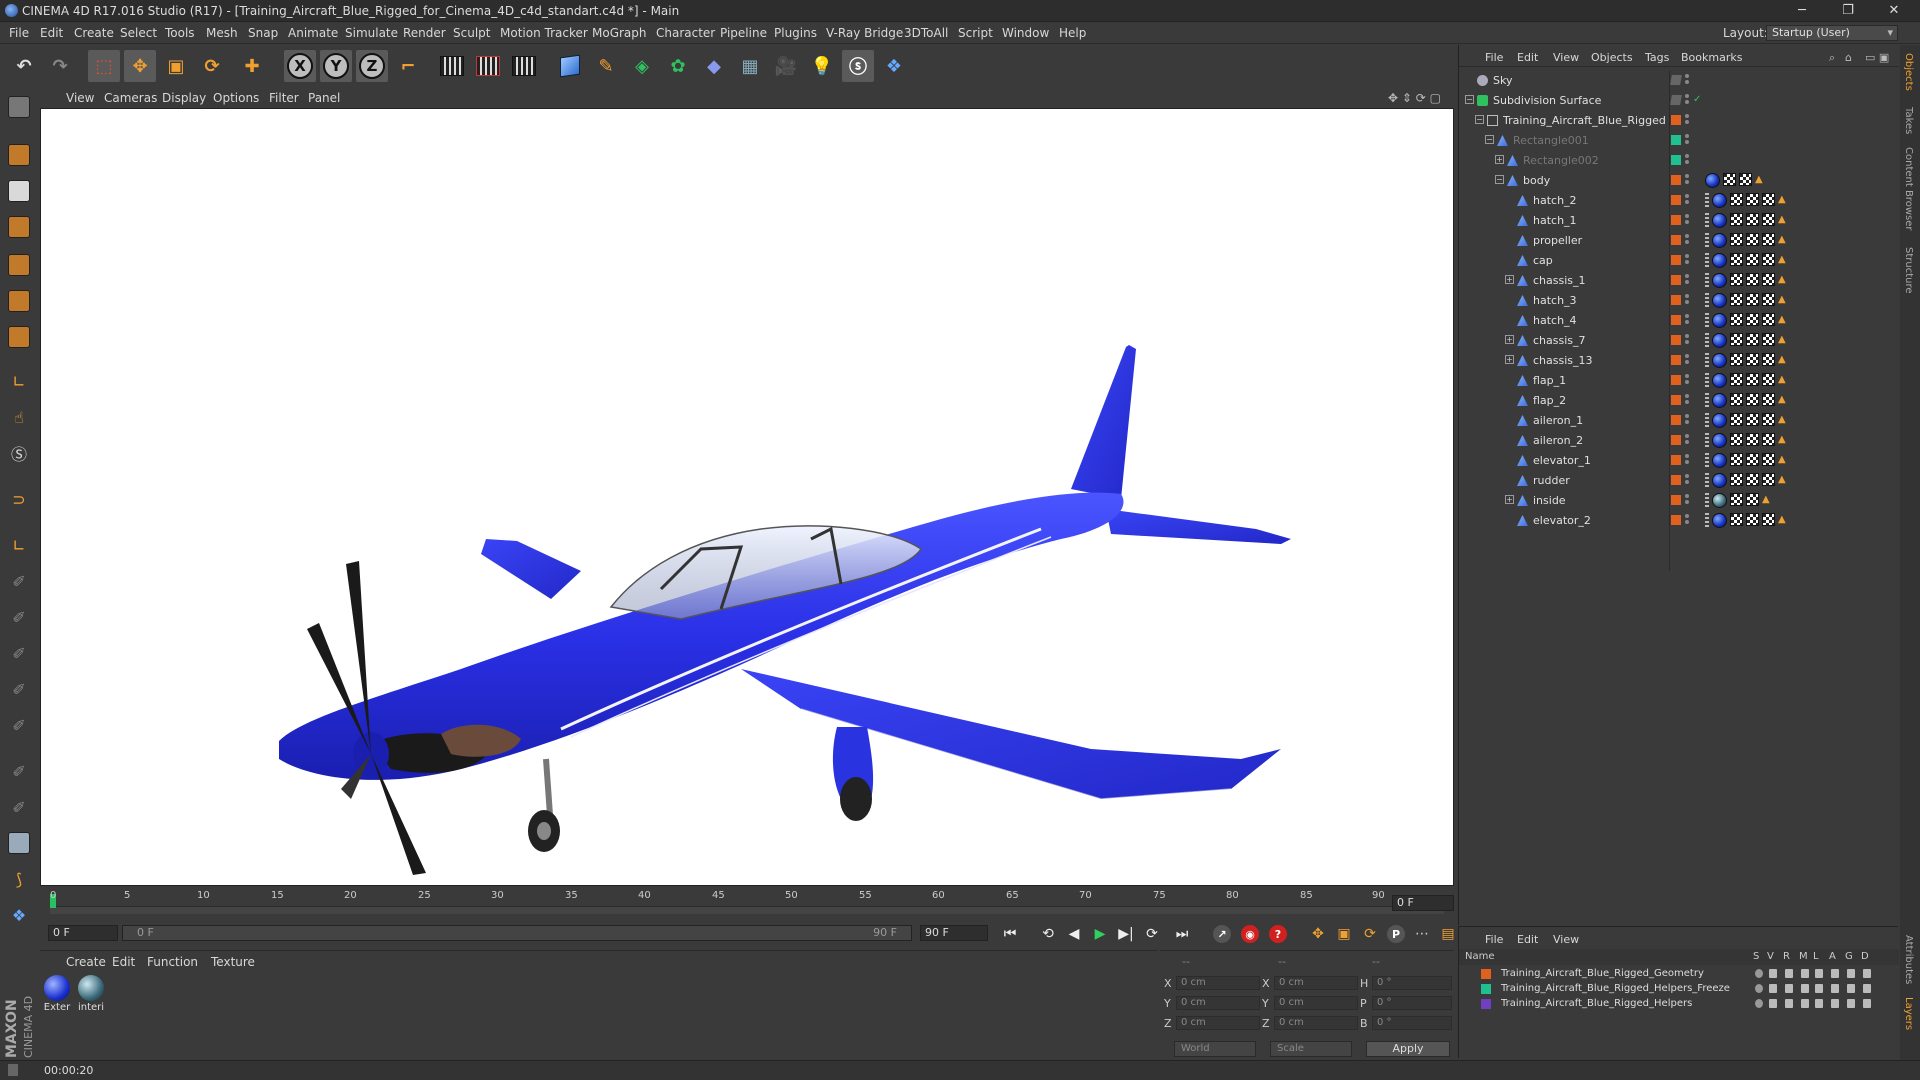 The image size is (1920, 1080). What do you see at coordinates (1152, 934) in the screenshot?
I see `next-key-icon: ⟳` at bounding box center [1152, 934].